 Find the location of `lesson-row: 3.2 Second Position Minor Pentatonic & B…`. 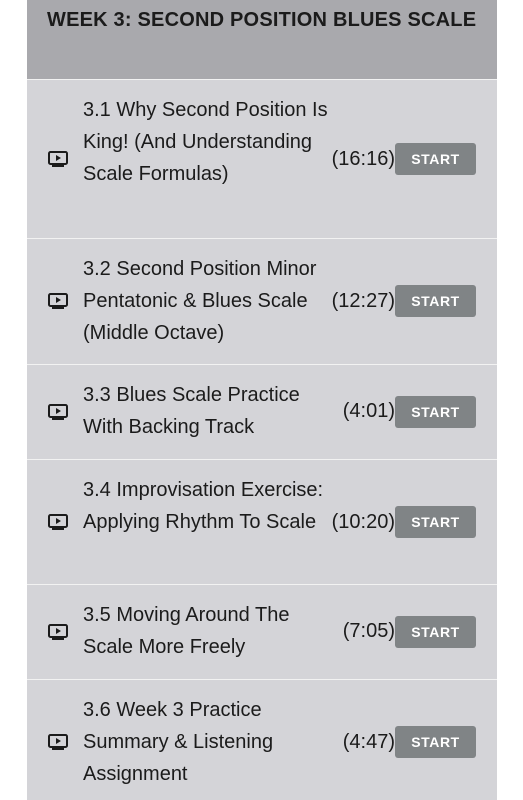

lesson-row: 3.2 Second Position Minor Pentatonic & B… is located at coordinates (262, 302).